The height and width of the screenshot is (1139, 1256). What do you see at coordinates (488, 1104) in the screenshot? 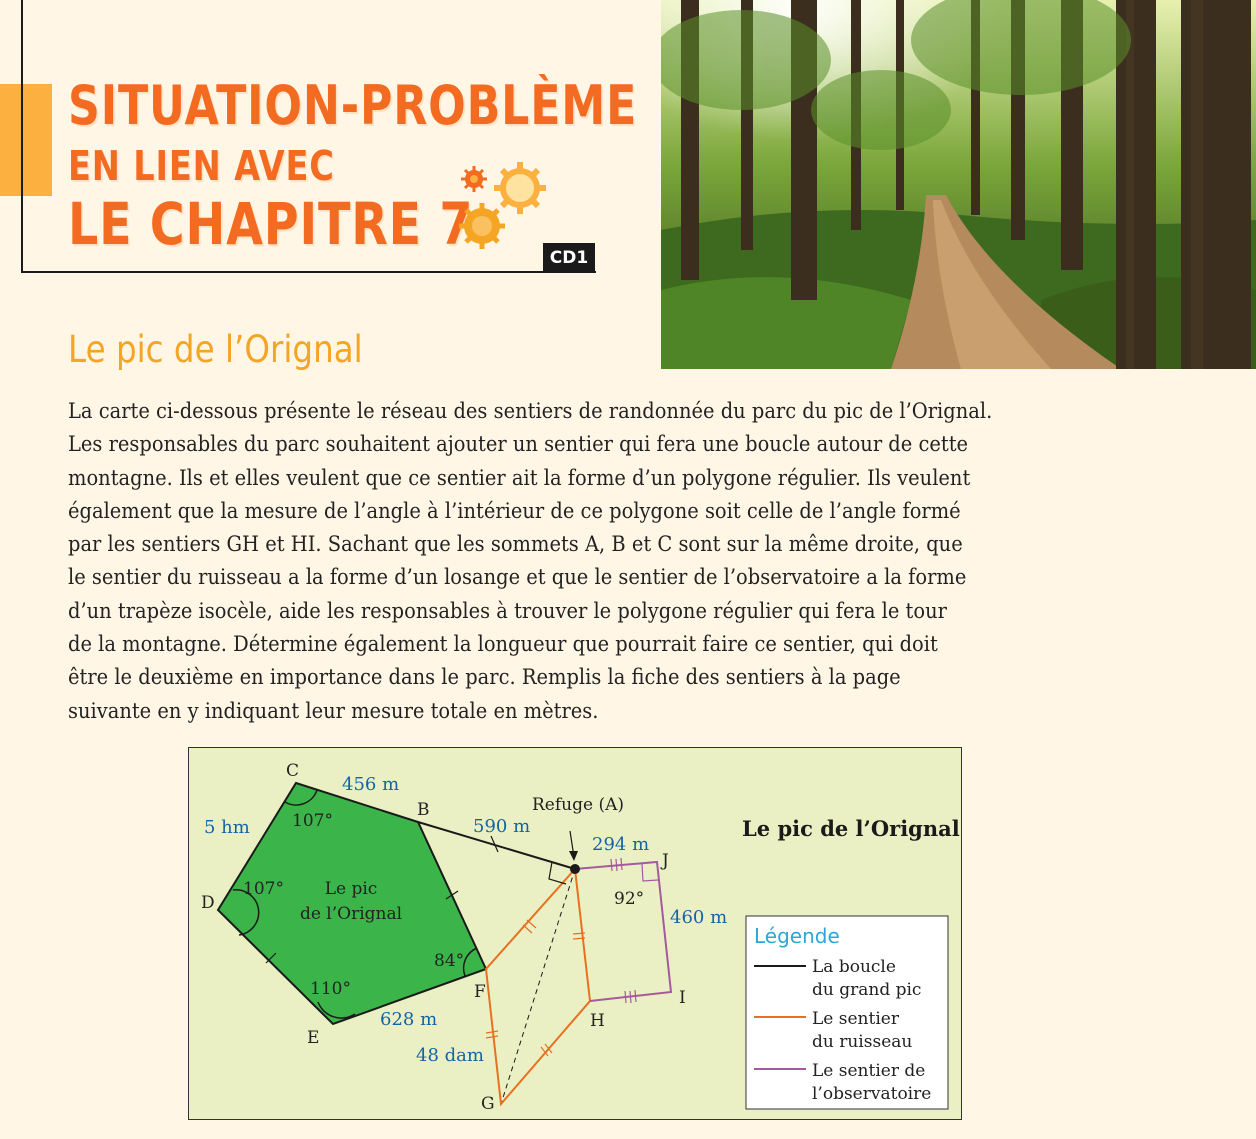
I see `point-label-g: G` at bounding box center [488, 1104].